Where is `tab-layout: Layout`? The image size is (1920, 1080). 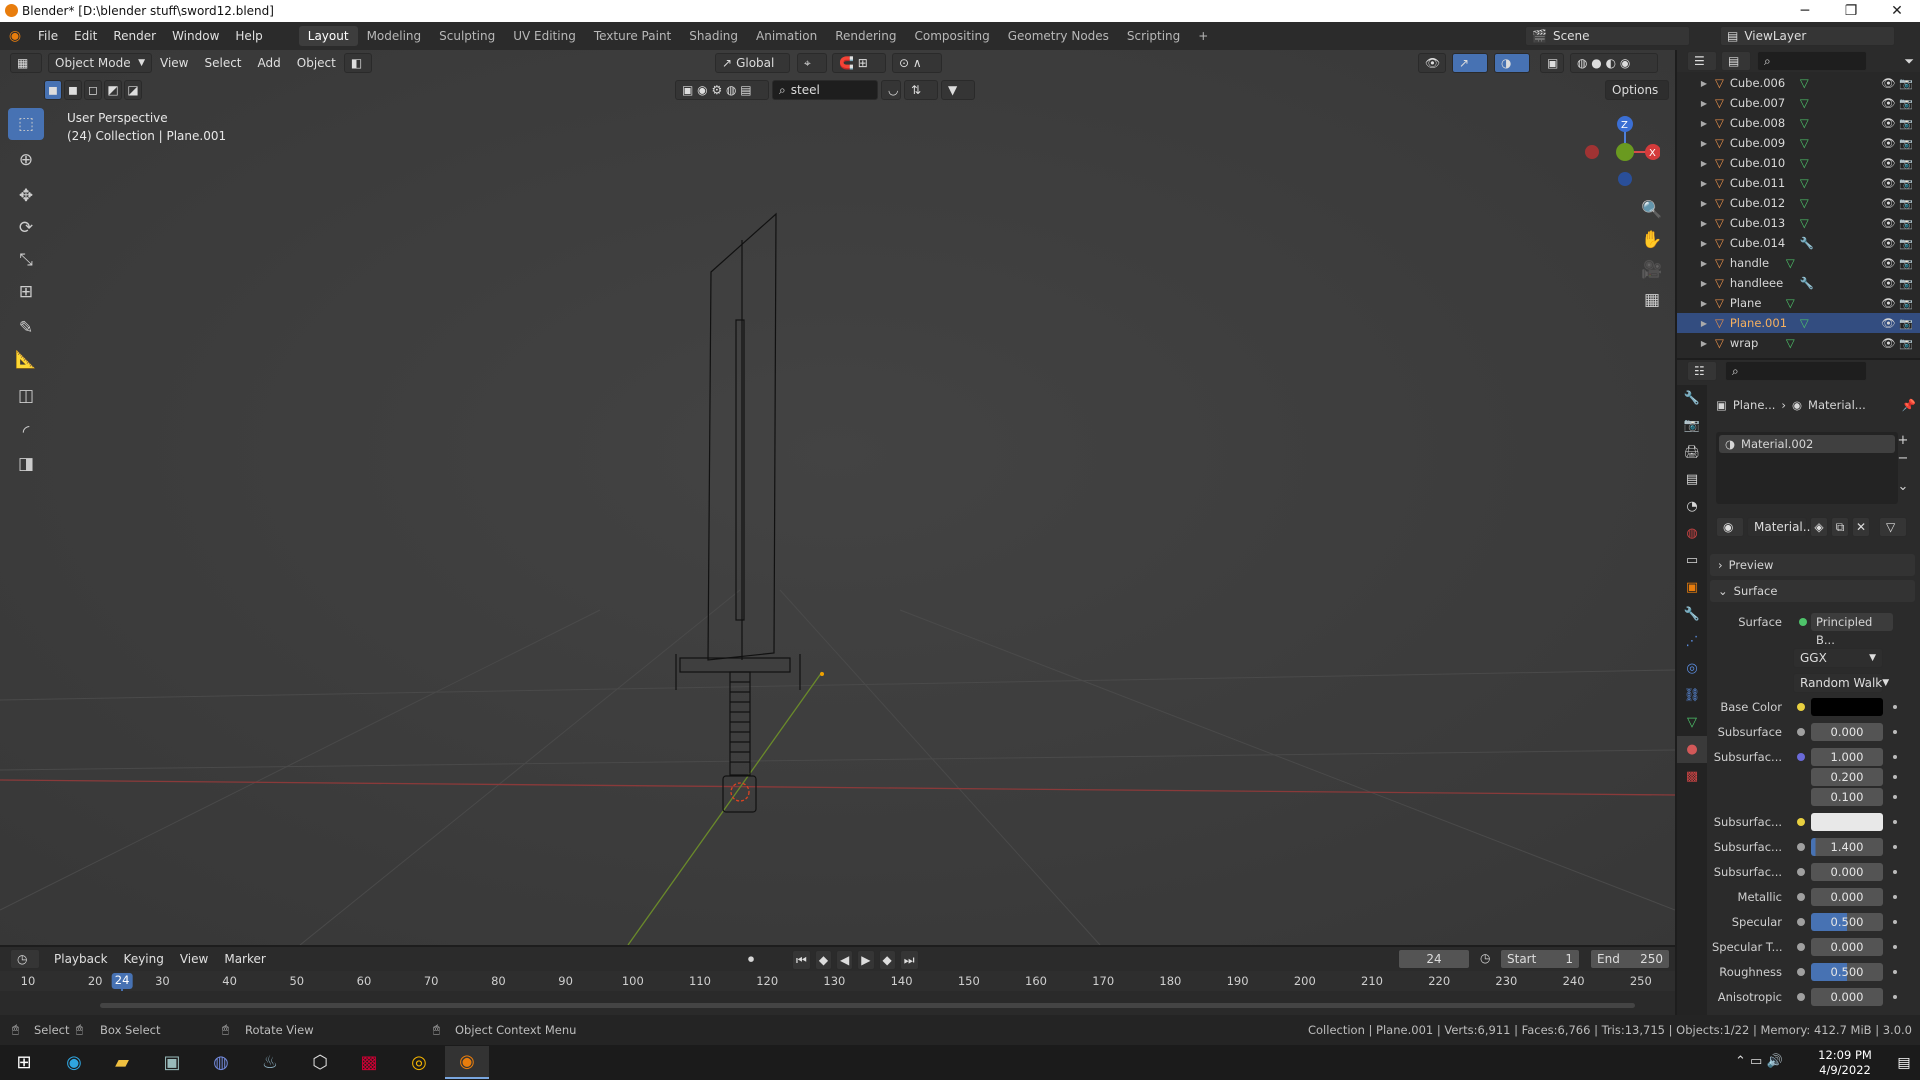
tab-layout: Layout is located at coordinates (328, 36).